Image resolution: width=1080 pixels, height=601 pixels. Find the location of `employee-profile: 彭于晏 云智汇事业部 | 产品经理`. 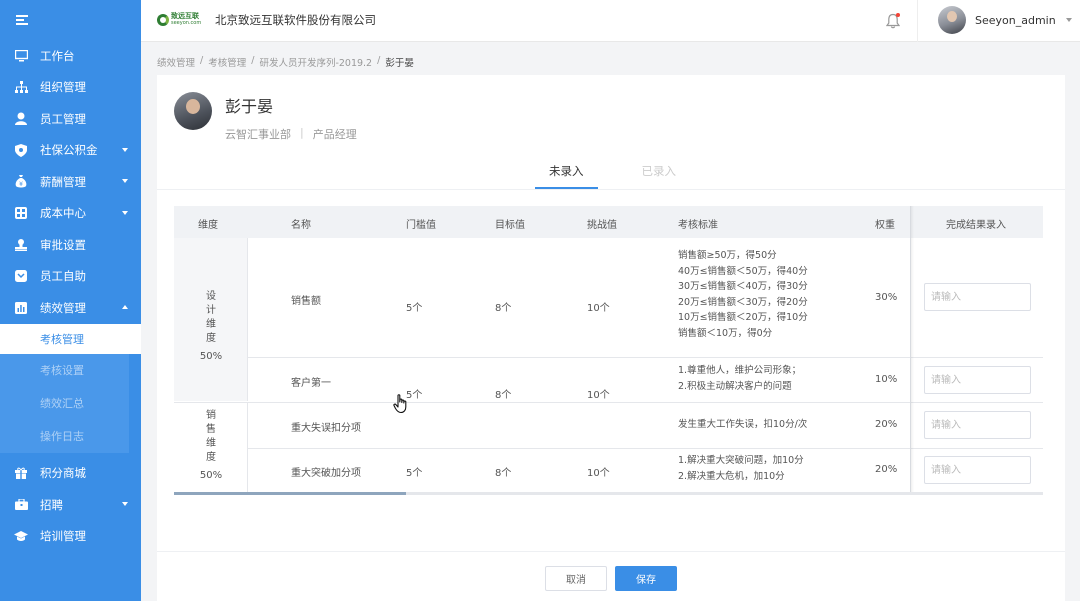

employee-profile: 彭于晏 云智汇事业部 | 产品经理 is located at coordinates (265, 117).